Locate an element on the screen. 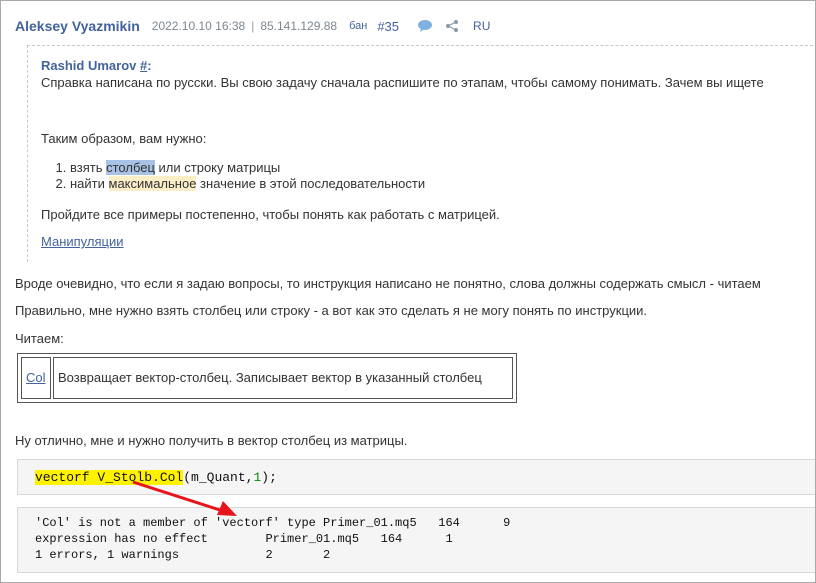 The height and width of the screenshot is (583, 816). post-datetime: 2022.10.10 16:38 is located at coordinates (198, 26).